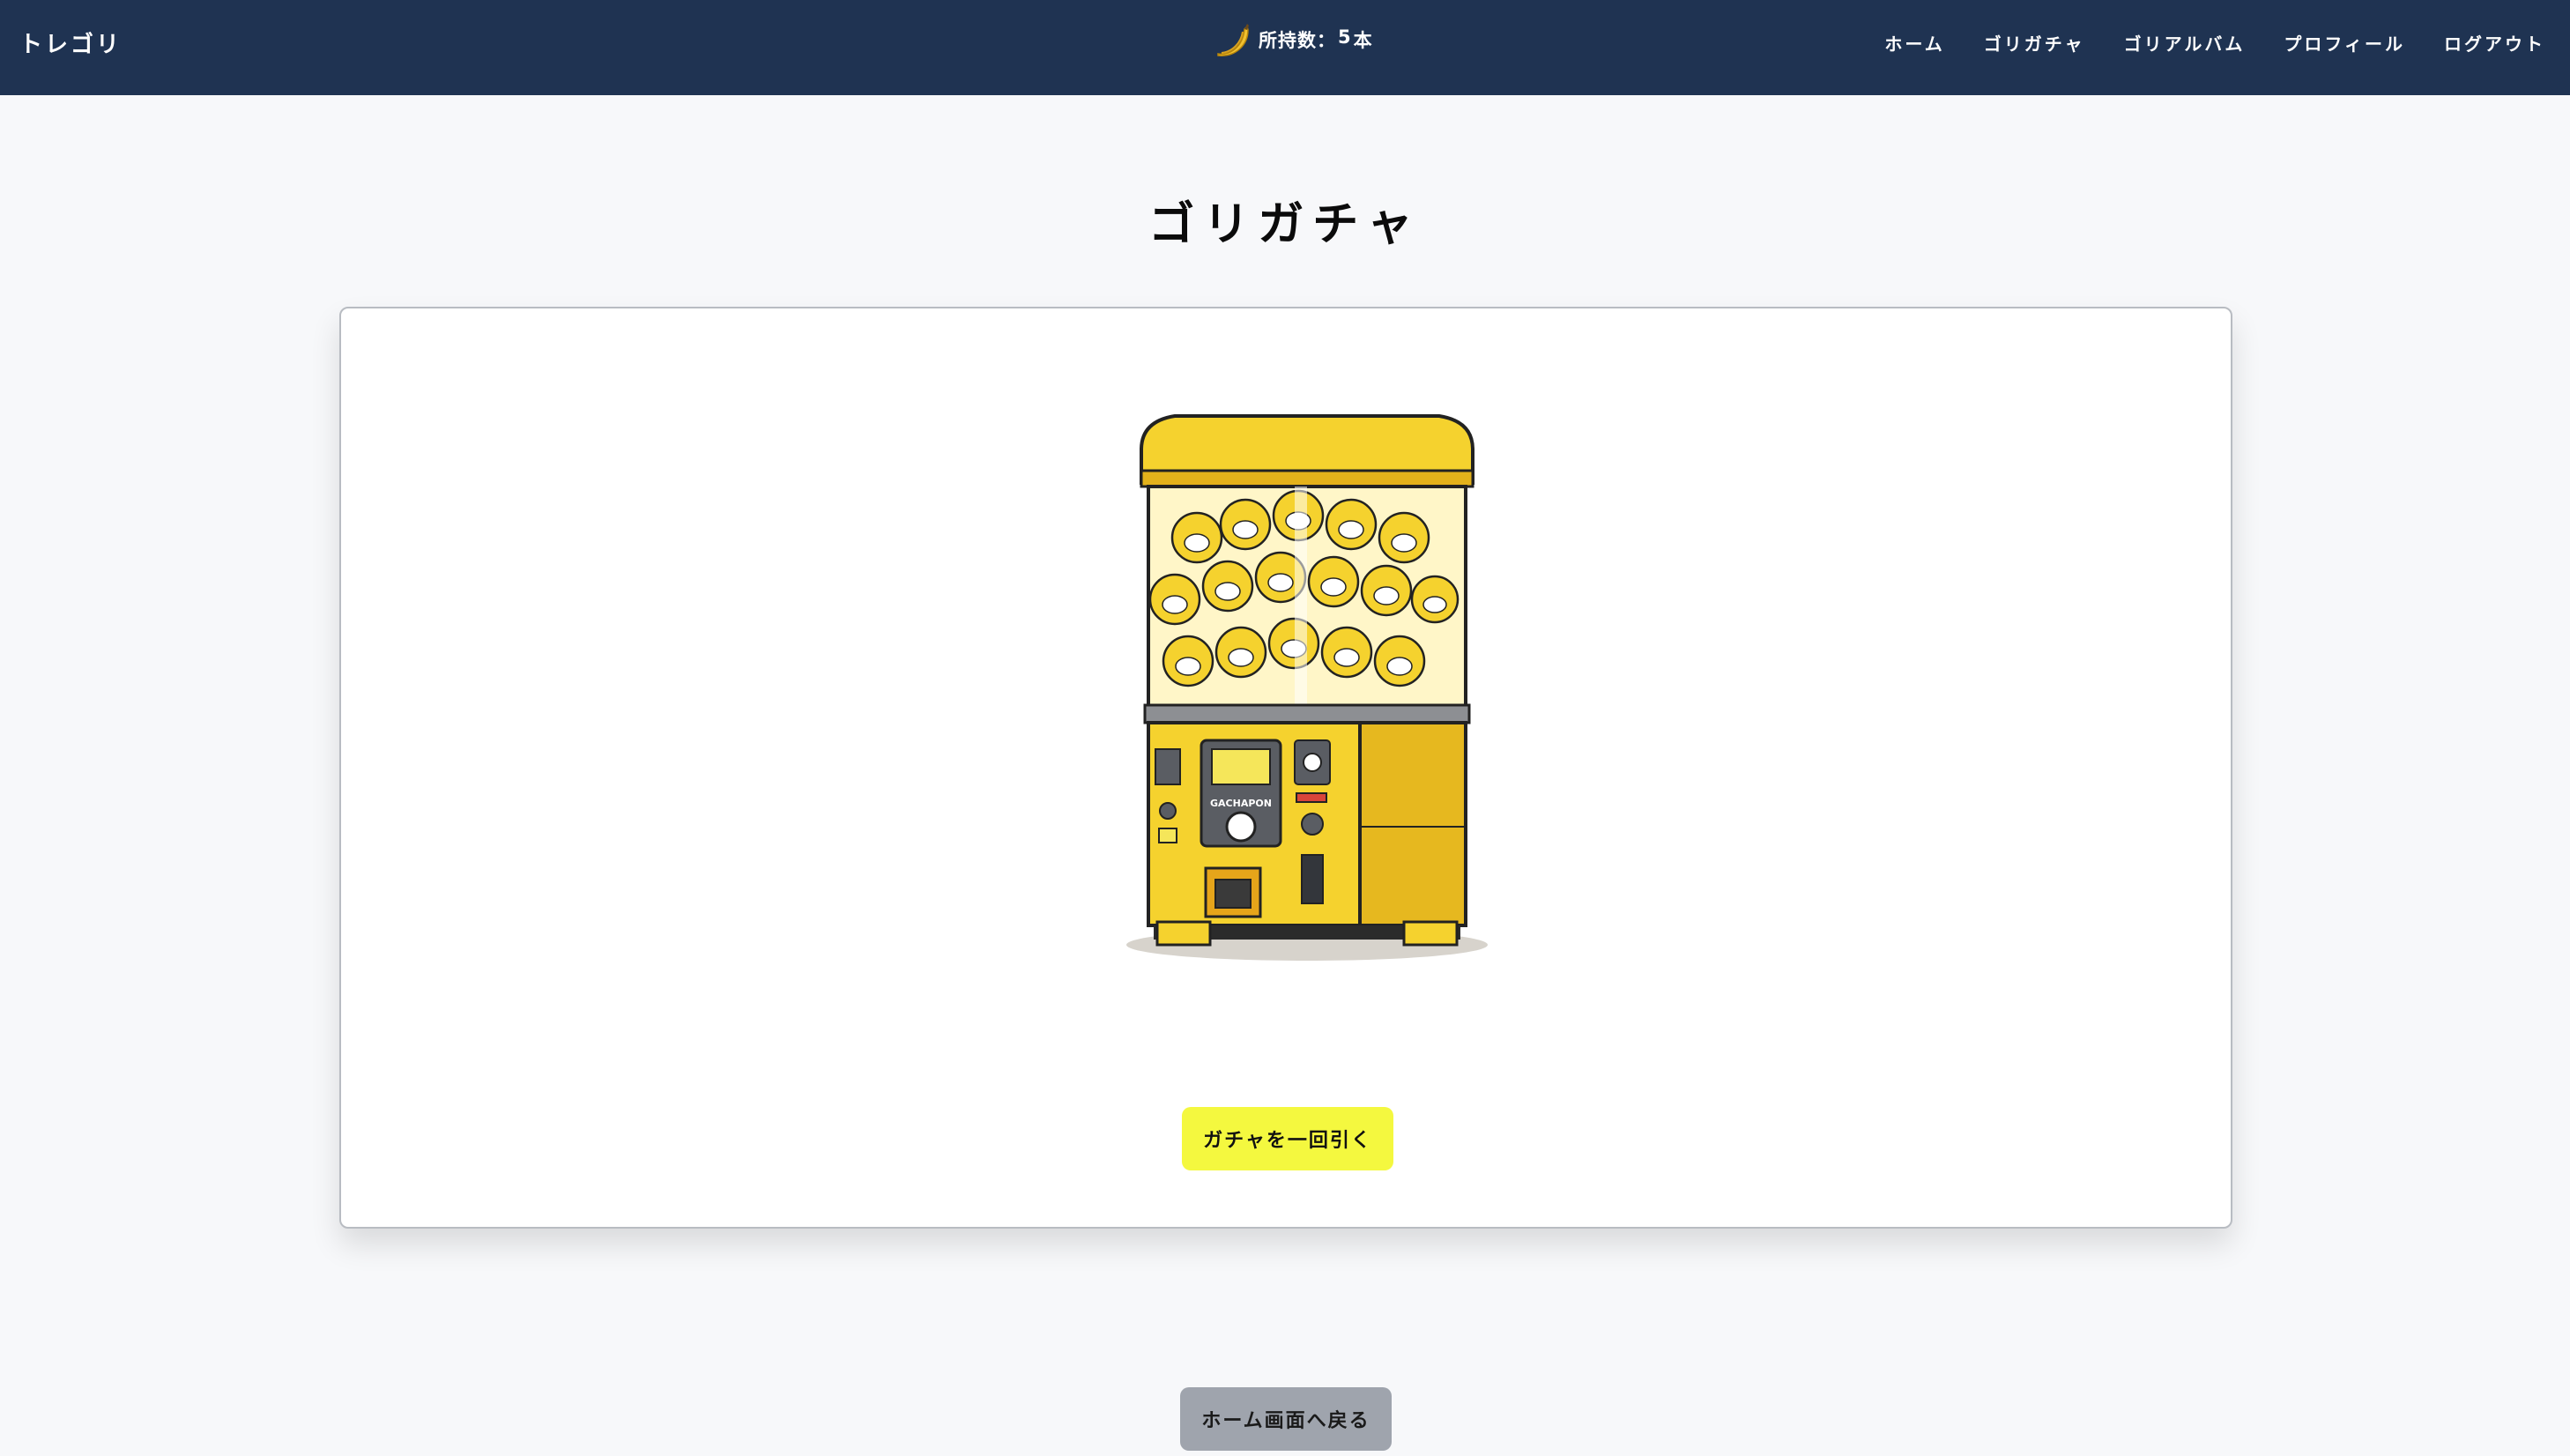  I want to click on draw-gacha-button: ガチャを一回引く, so click(1287, 1138).